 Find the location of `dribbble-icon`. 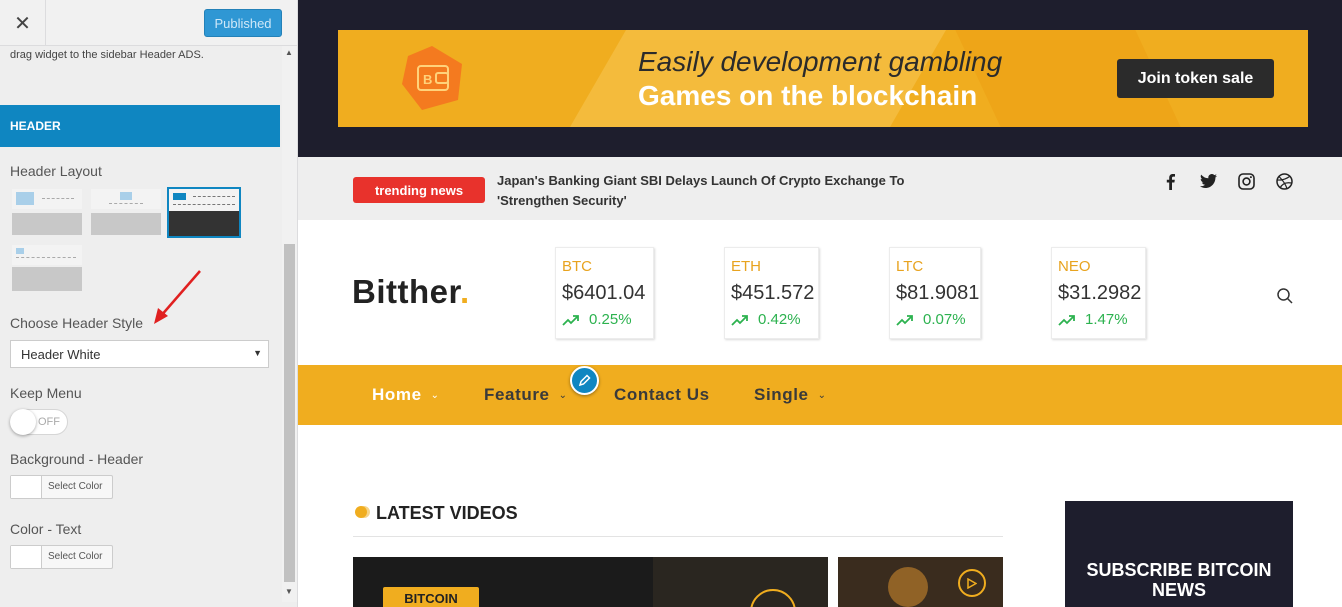

dribbble-icon is located at coordinates (1284, 181).